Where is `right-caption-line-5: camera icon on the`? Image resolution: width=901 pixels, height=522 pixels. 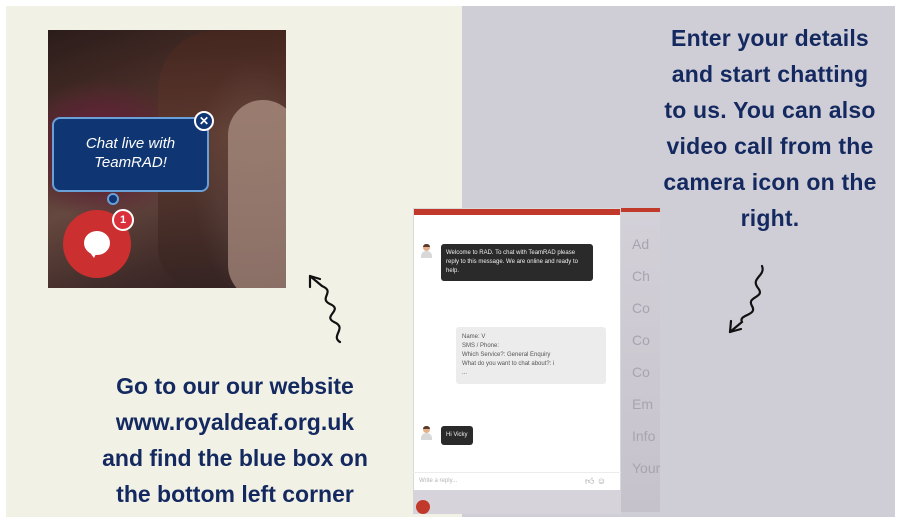 right-caption-line-5: camera icon on the is located at coordinates (770, 182).